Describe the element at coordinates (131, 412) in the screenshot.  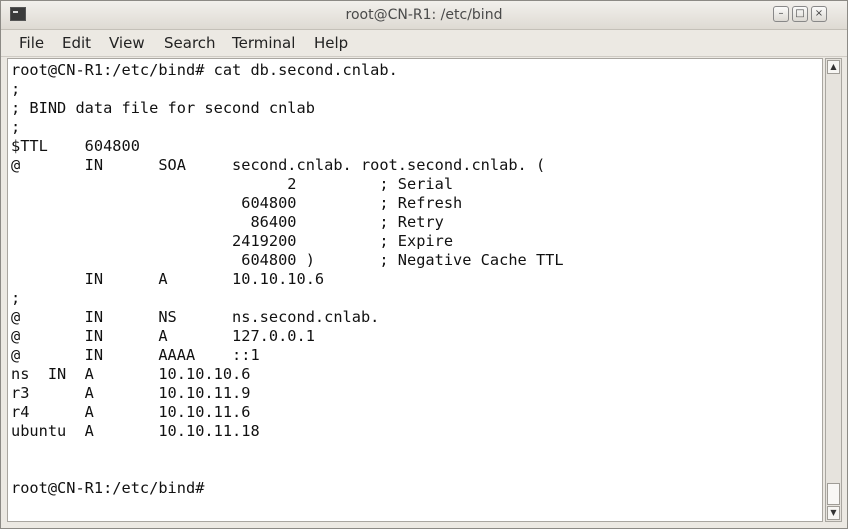
I see `terminal-line: r4 A 10.10.11.6` at that location.